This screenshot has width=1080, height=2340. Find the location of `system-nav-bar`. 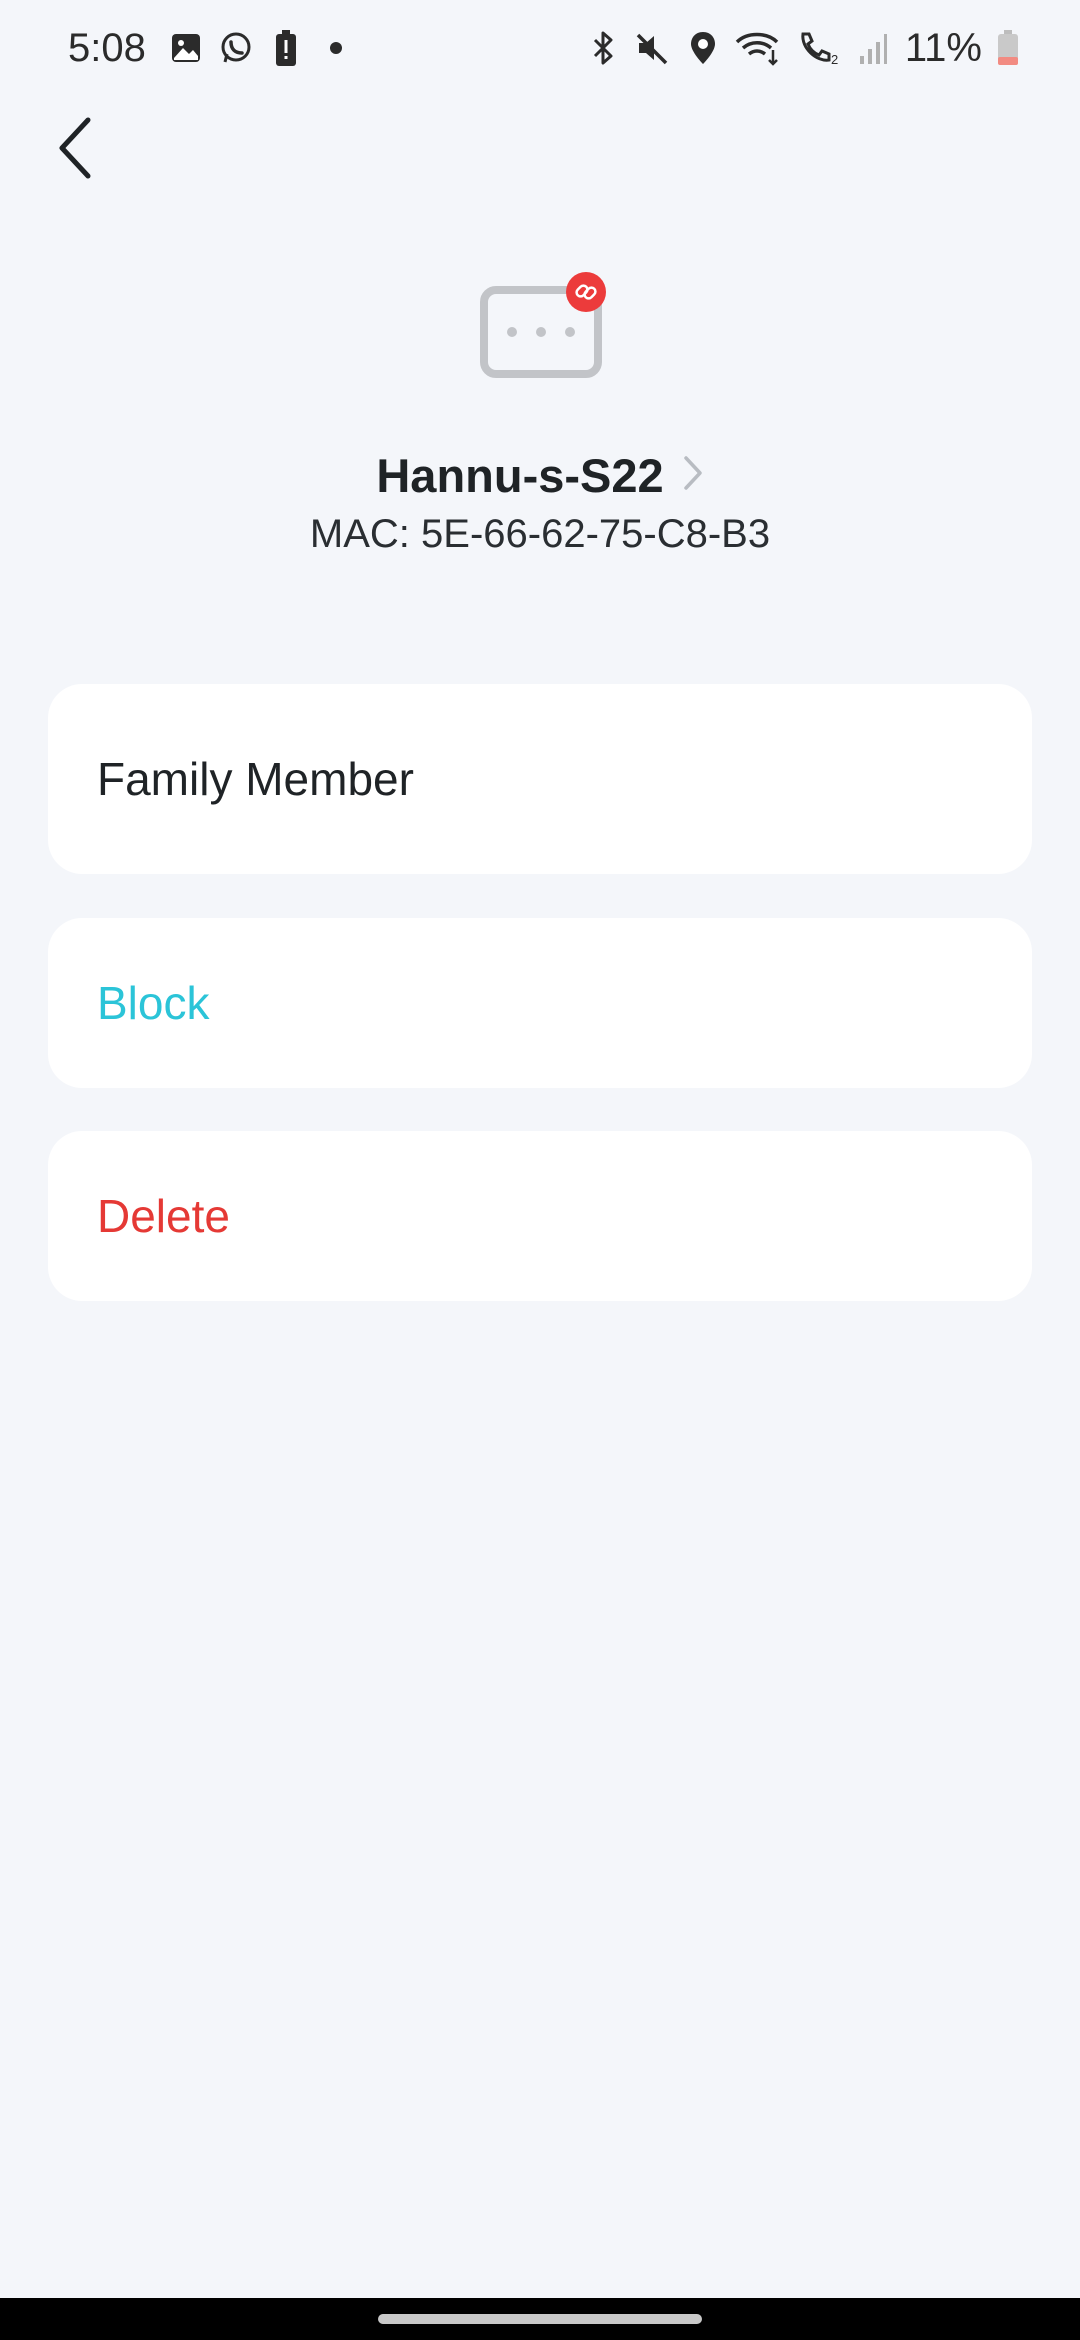

system-nav-bar is located at coordinates (540, 2319).